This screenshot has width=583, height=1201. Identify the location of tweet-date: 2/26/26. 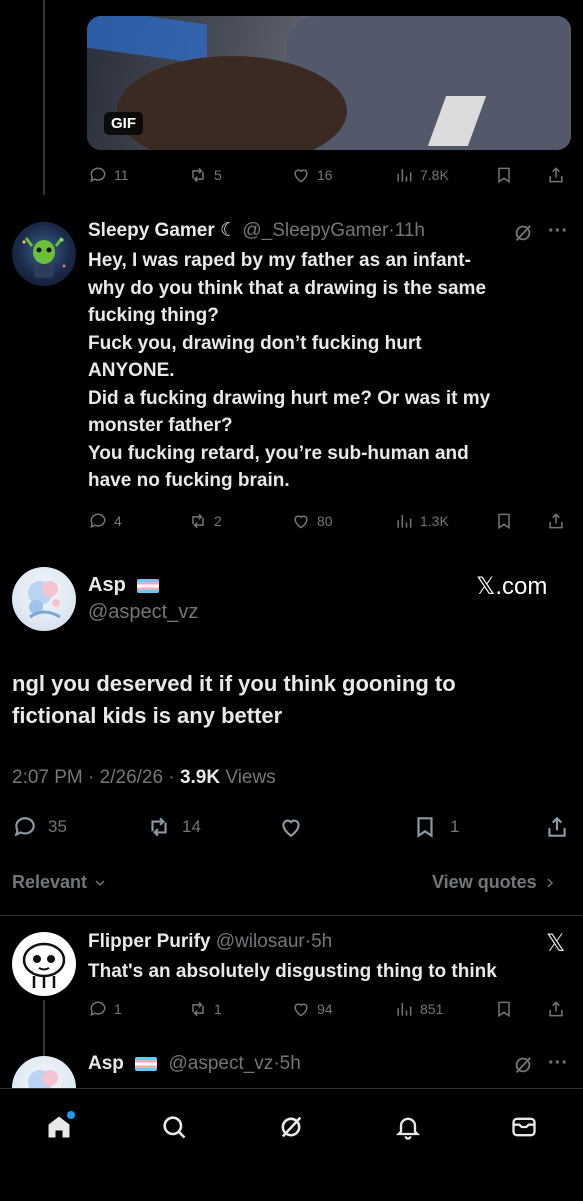
(131, 777).